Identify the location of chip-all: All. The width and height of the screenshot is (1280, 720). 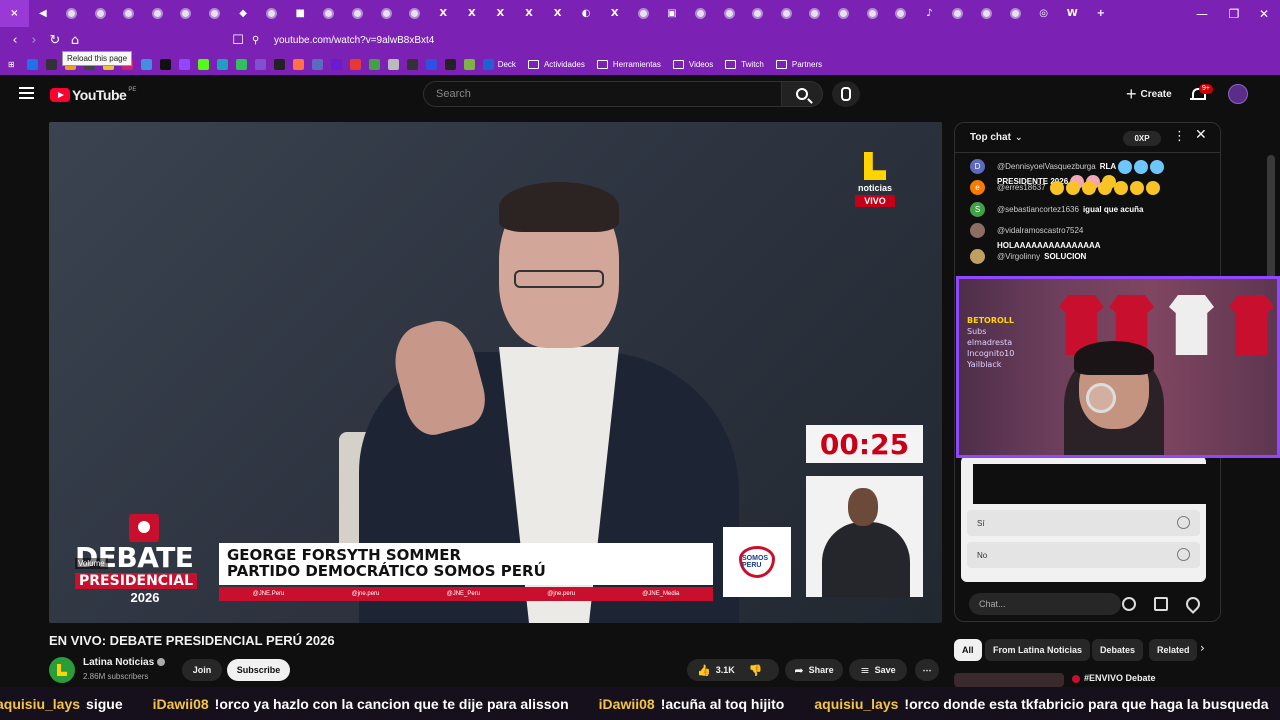
(968, 650).